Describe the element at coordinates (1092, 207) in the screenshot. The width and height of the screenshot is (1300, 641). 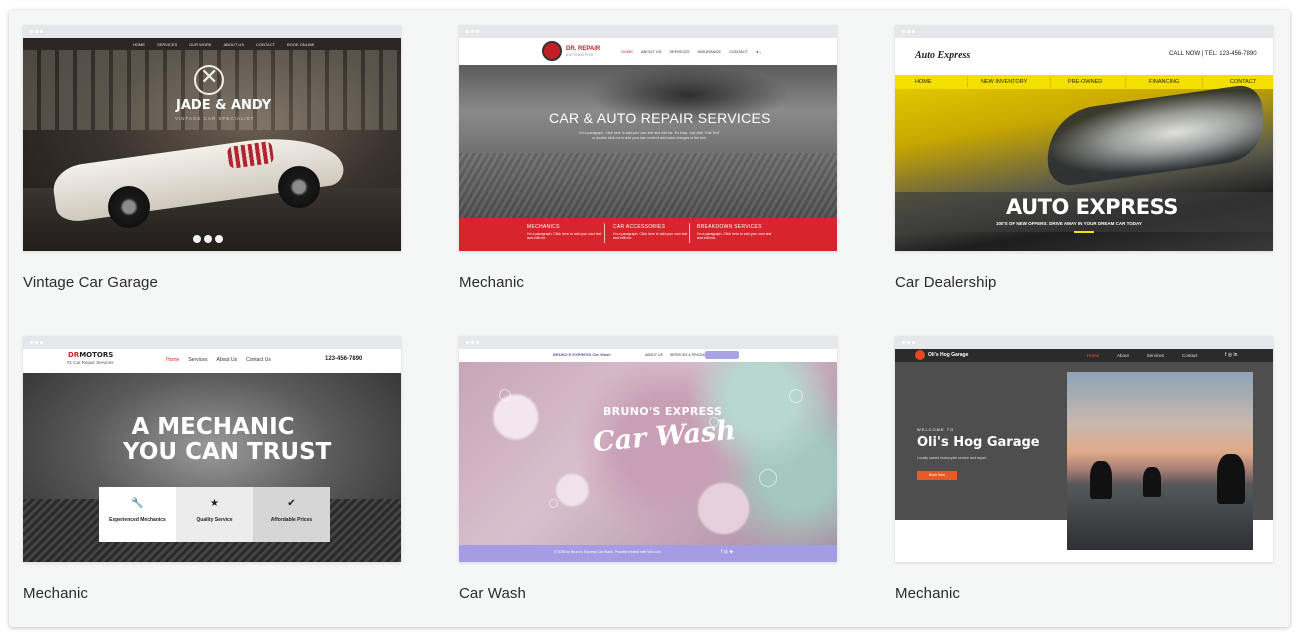
I see `preview-headline: AUTO EXPRESS` at that location.